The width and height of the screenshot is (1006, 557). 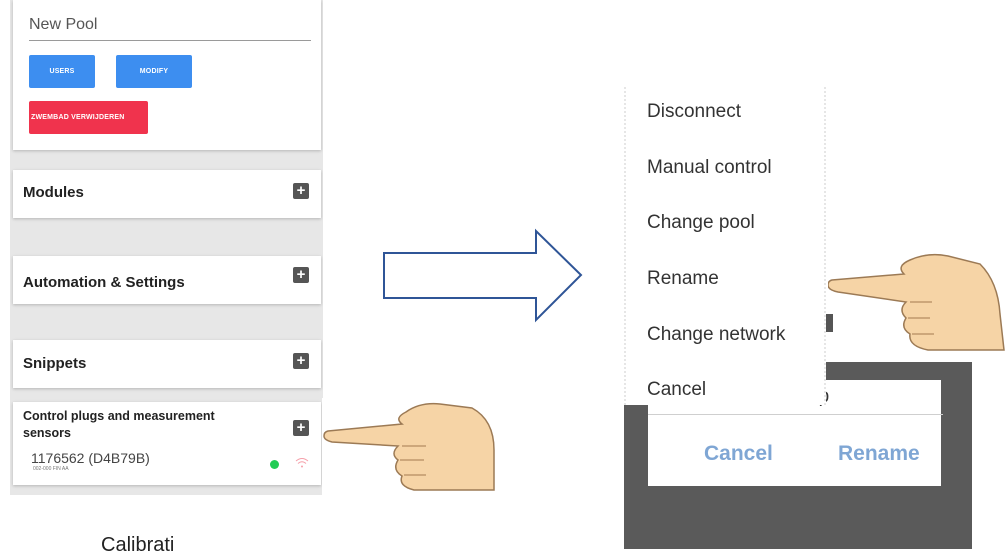 What do you see at coordinates (302, 463) in the screenshot?
I see `wifi-icon` at bounding box center [302, 463].